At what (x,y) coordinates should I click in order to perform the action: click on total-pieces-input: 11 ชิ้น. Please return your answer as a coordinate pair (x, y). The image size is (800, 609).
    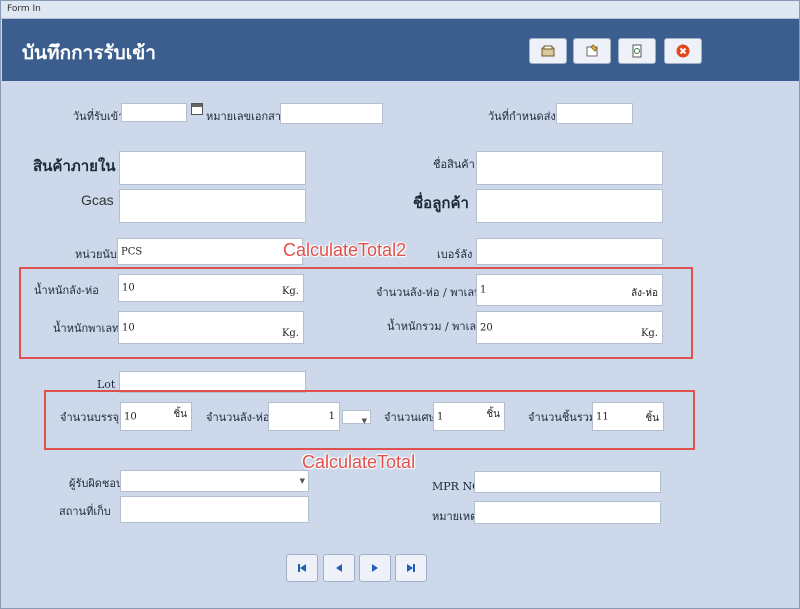
    Looking at the image, I should click on (628, 416).